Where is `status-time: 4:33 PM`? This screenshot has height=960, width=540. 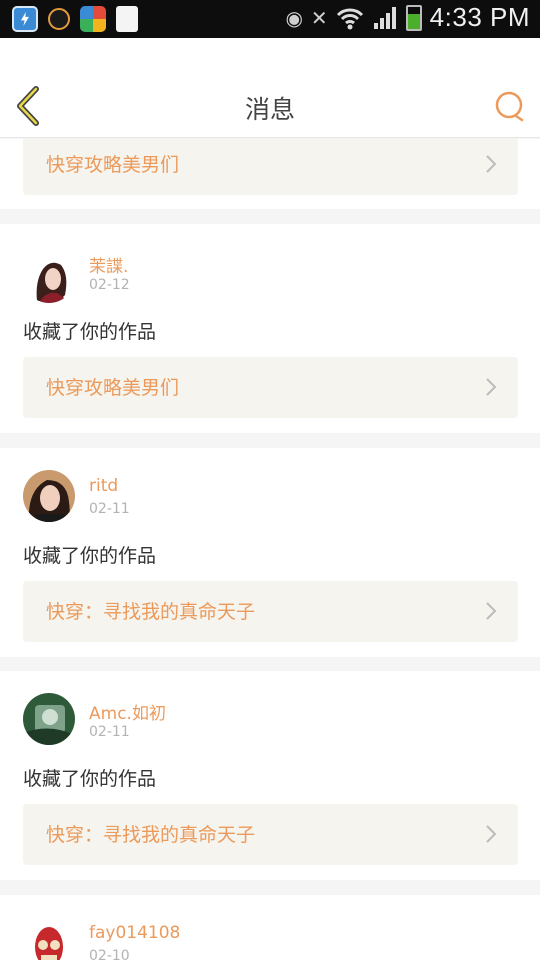 status-time: 4:33 PM is located at coordinates (479, 17).